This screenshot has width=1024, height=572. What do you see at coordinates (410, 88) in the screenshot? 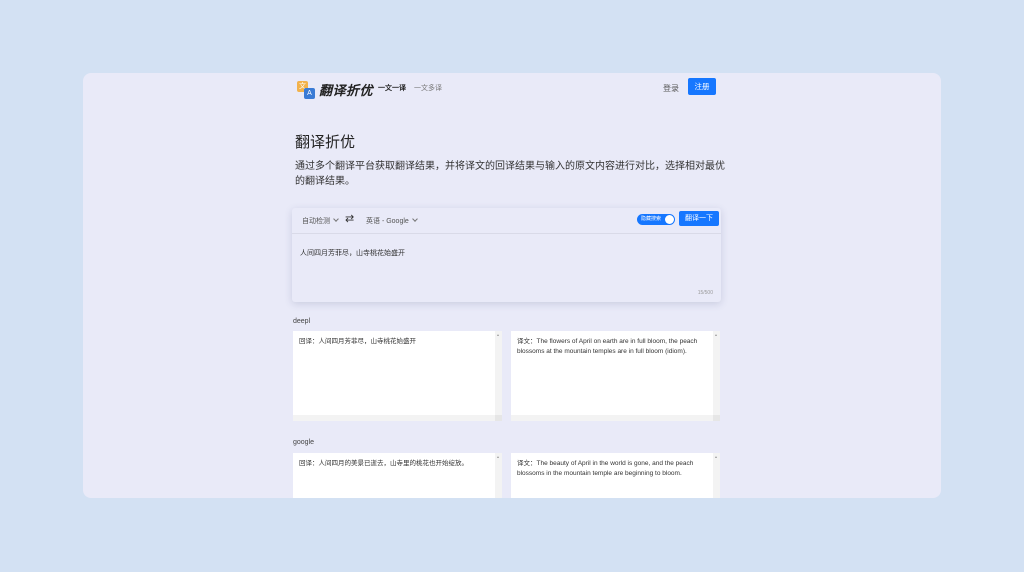
I see `mode-nav: 一文一译 一文多译` at bounding box center [410, 88].